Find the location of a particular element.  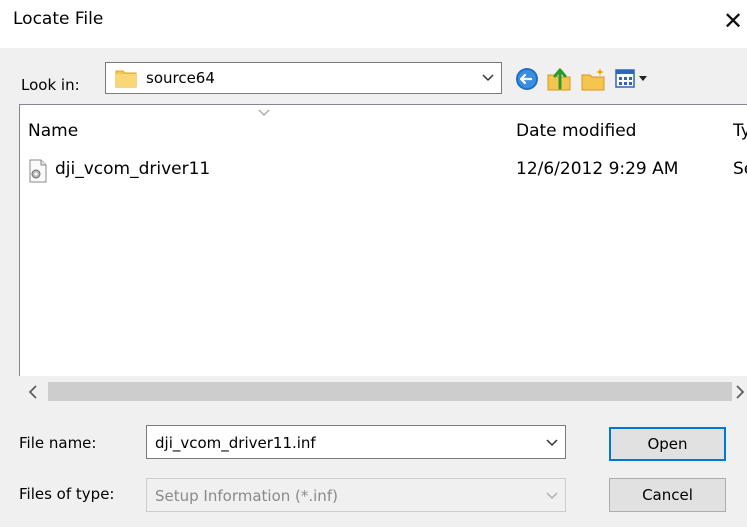

files-of-type-dropdown: Setup Information (*.inf) is located at coordinates (356, 495).